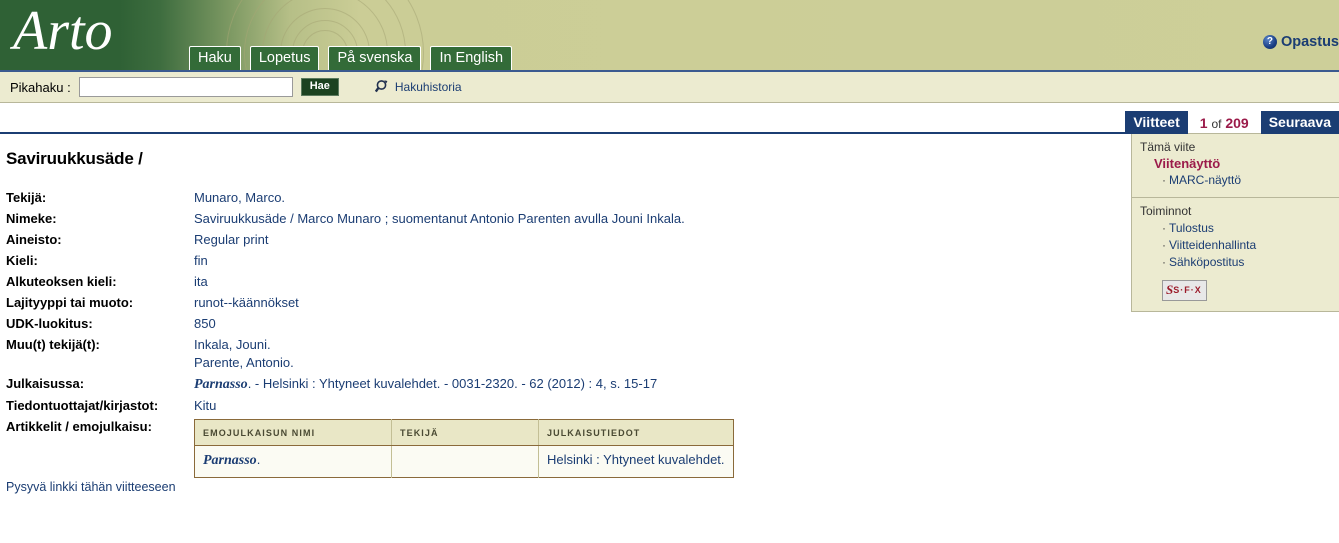  I want to click on content-divider, so click(565, 133).